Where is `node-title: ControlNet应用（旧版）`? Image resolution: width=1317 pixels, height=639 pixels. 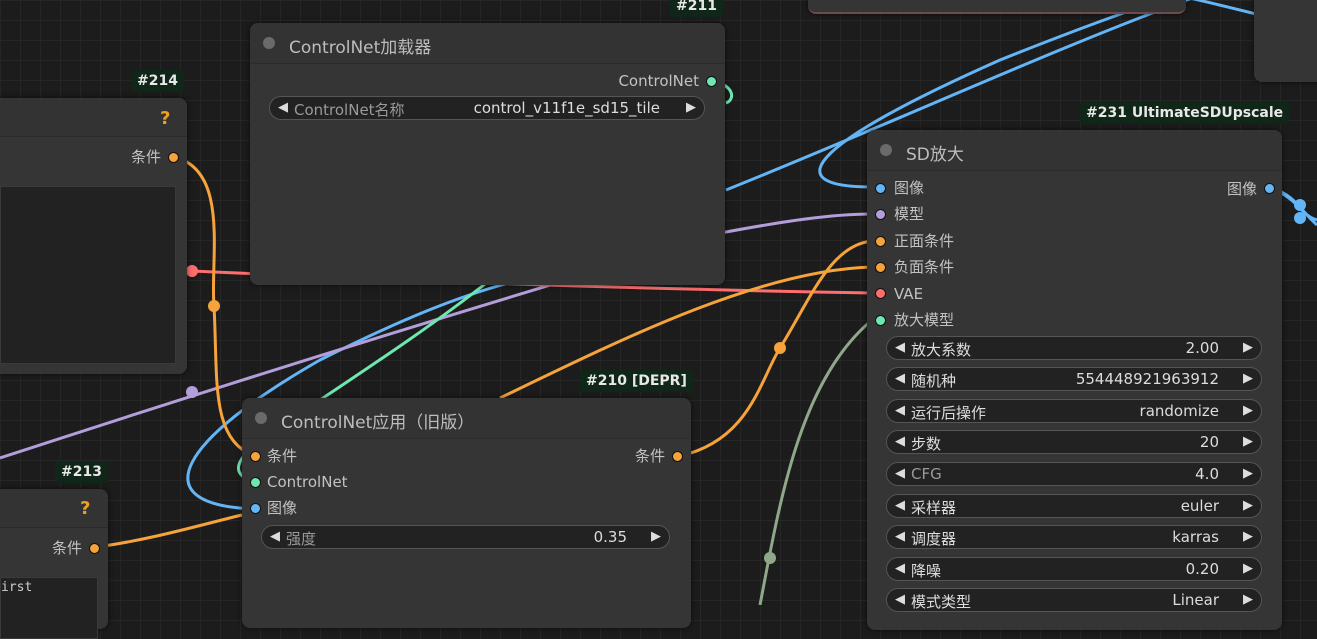 node-title: ControlNet应用（旧版） is located at coordinates (378, 423).